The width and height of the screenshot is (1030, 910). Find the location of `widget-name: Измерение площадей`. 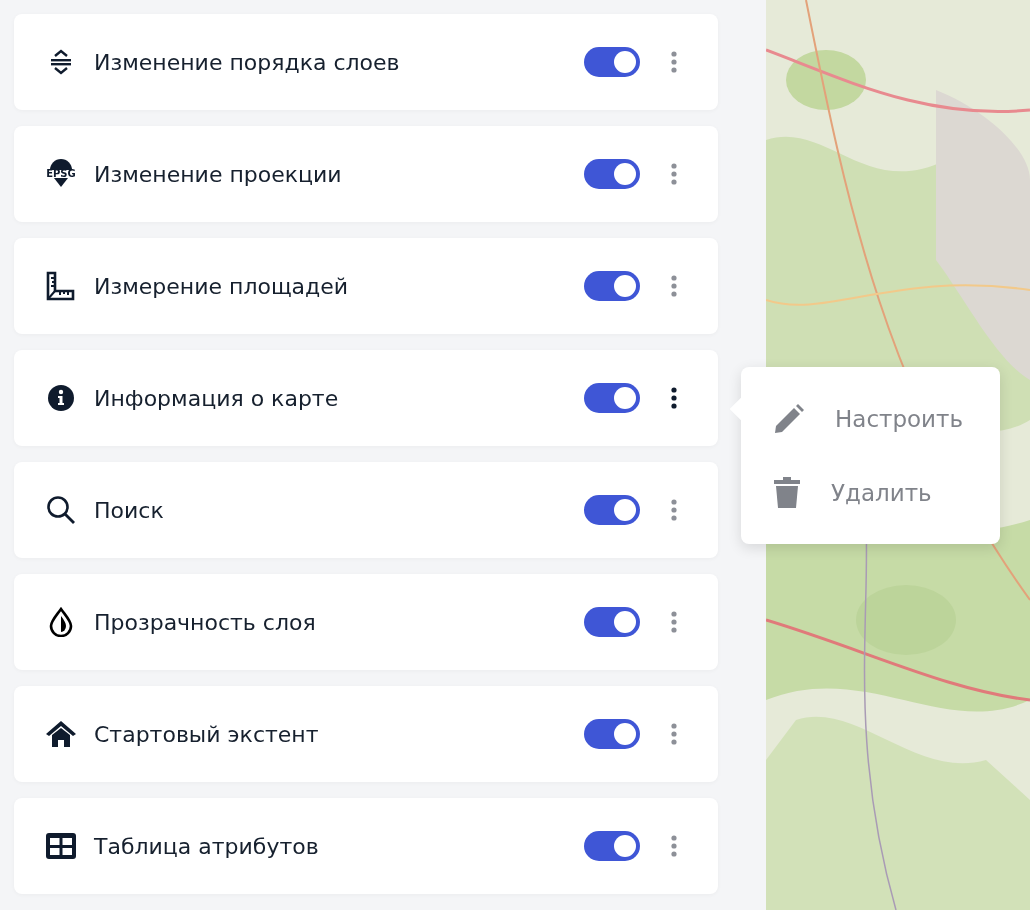

widget-name: Измерение площадей is located at coordinates (222, 286).